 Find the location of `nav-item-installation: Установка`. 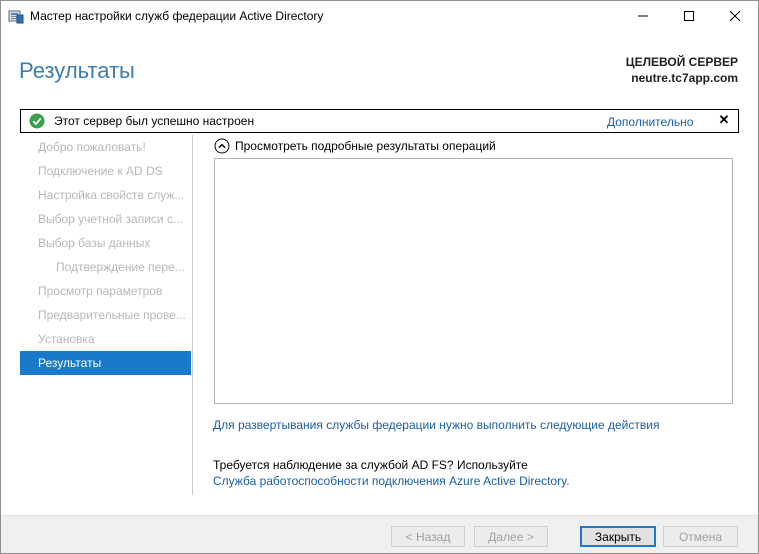

nav-item-installation: Установка is located at coordinates (105, 339).